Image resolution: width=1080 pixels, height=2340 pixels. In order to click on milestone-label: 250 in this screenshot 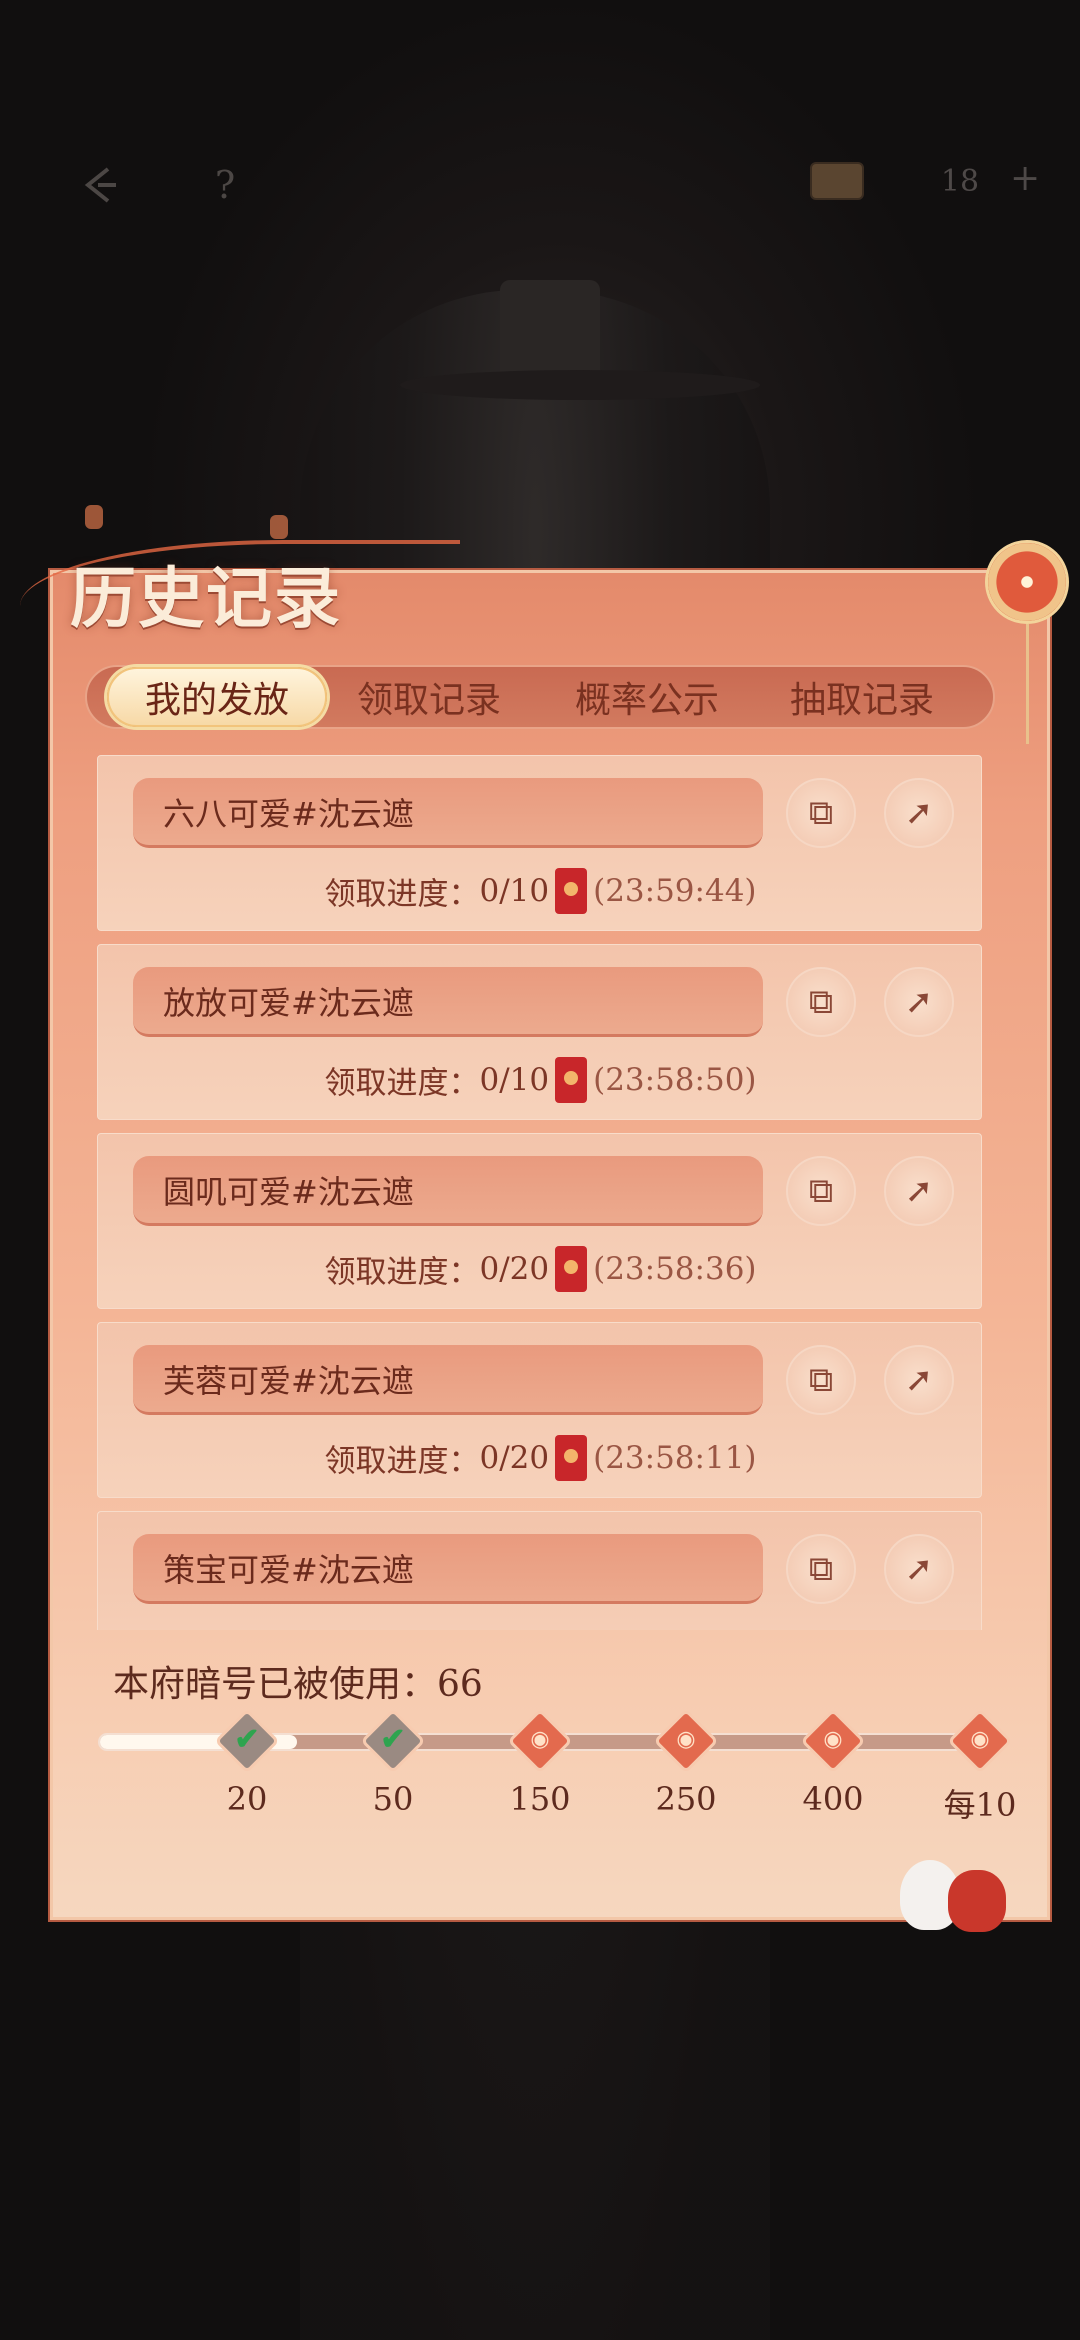, I will do `click(686, 1799)`.